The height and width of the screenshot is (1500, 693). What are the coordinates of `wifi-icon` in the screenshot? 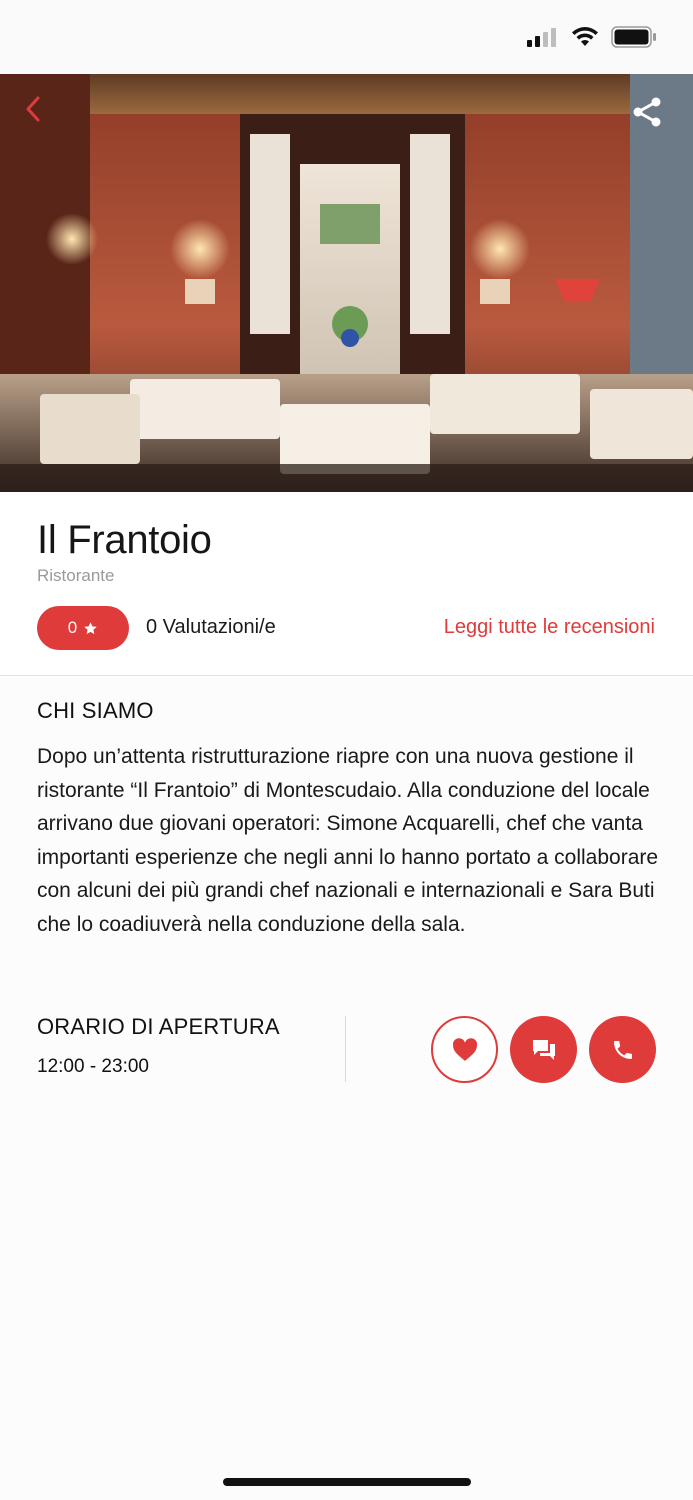 It's located at (585, 36).